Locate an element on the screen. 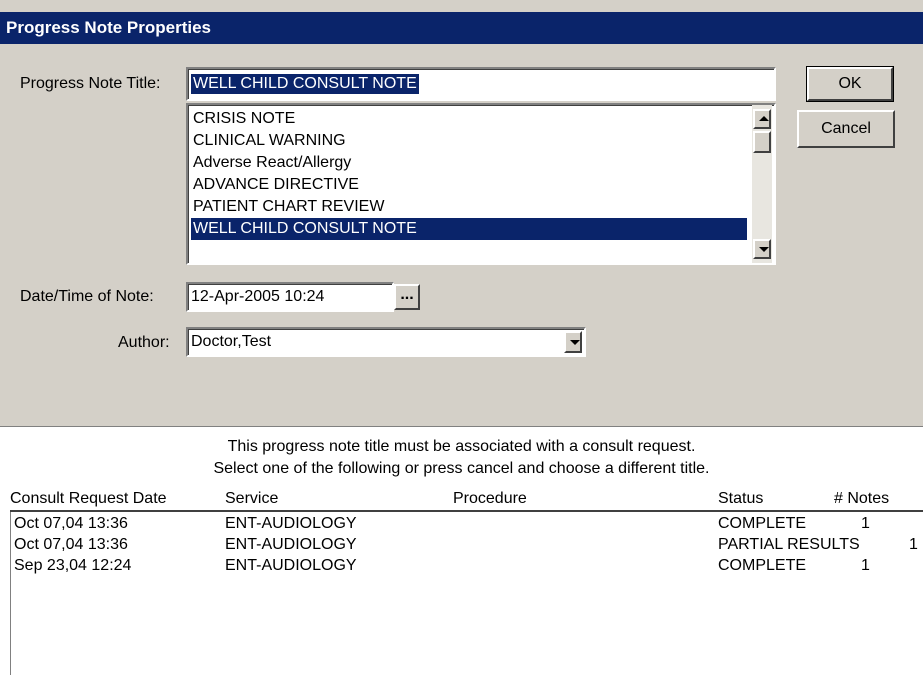  progress-note-title-input: WELL CHILD CONSULT NOTE is located at coordinates (481, 84).